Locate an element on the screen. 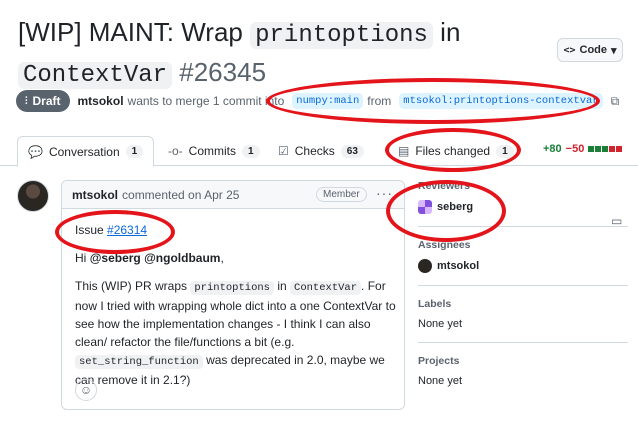  greeting-line: Hi @seberg @ngoldbaum, is located at coordinates (236, 258).